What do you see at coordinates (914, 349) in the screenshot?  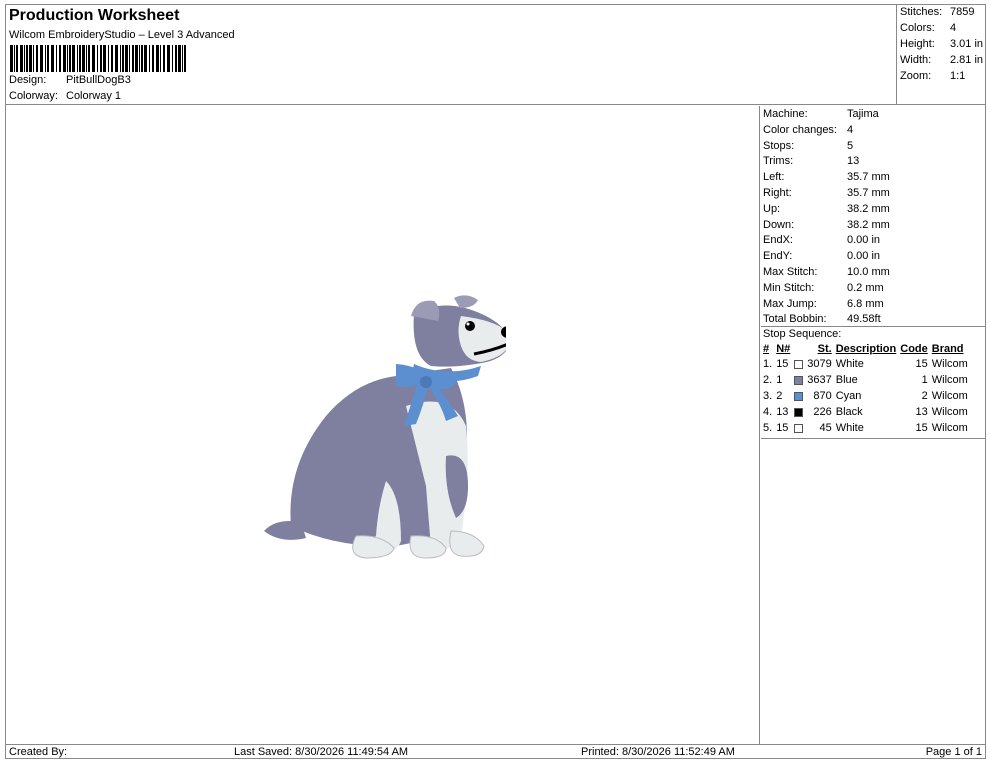 I see `col-code: Code` at bounding box center [914, 349].